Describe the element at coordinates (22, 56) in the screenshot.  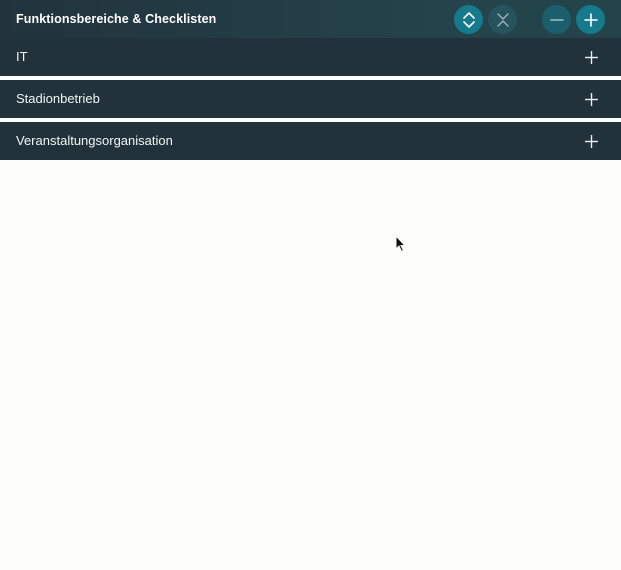
I see `section-label: IT` at that location.